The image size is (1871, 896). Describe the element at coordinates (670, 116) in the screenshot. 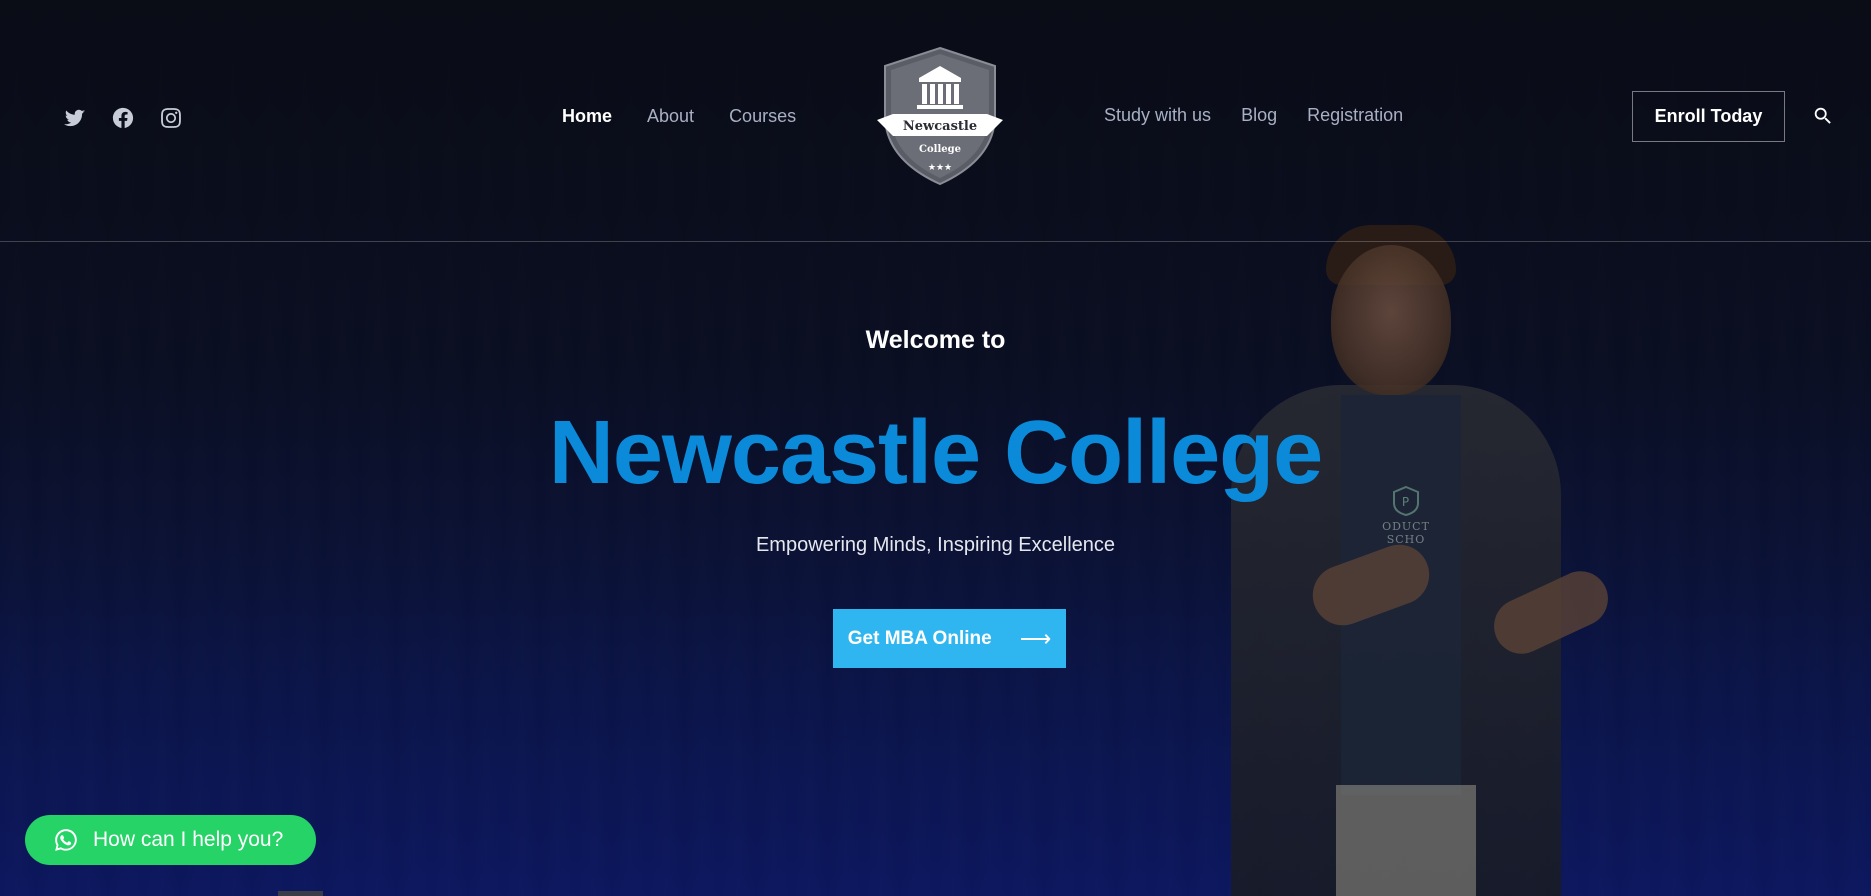

I see `nav-about: About` at that location.